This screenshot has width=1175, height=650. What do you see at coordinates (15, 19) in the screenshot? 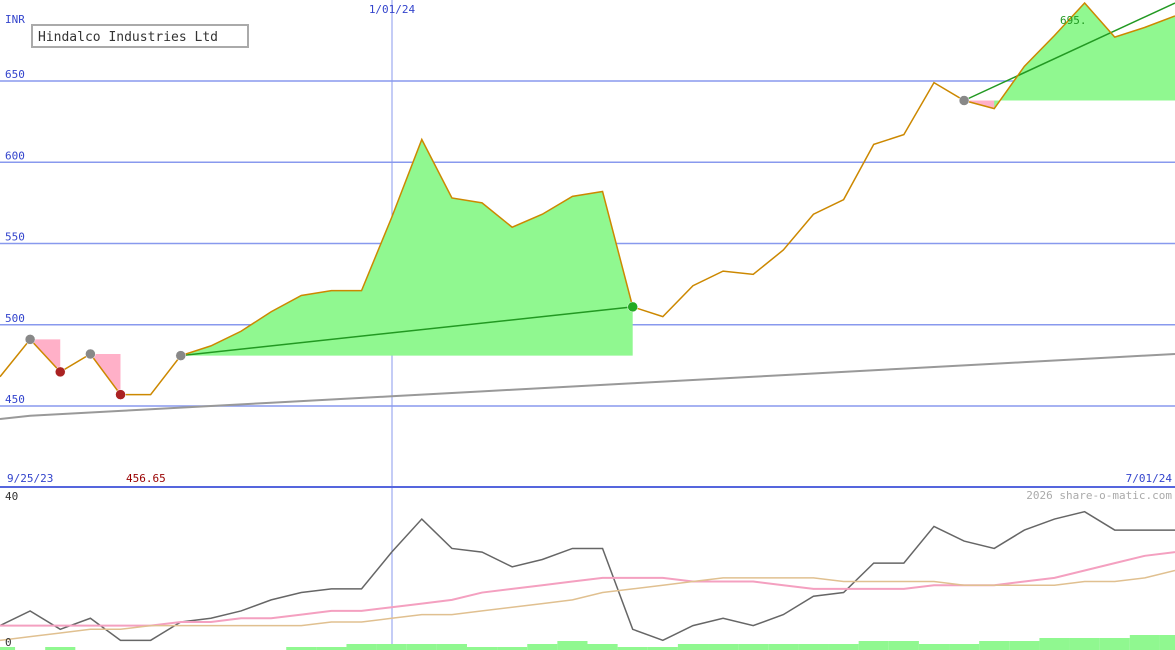
I see `y-axis-unit: INR` at bounding box center [15, 19].